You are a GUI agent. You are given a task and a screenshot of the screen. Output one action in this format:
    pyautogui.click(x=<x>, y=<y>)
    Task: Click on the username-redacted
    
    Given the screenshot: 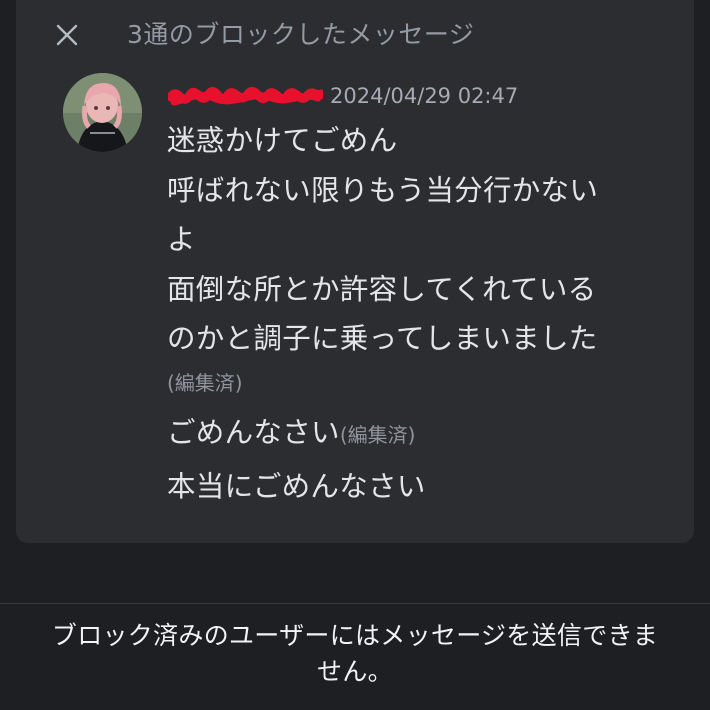 What is the action you would take?
    pyautogui.click(x=246, y=97)
    